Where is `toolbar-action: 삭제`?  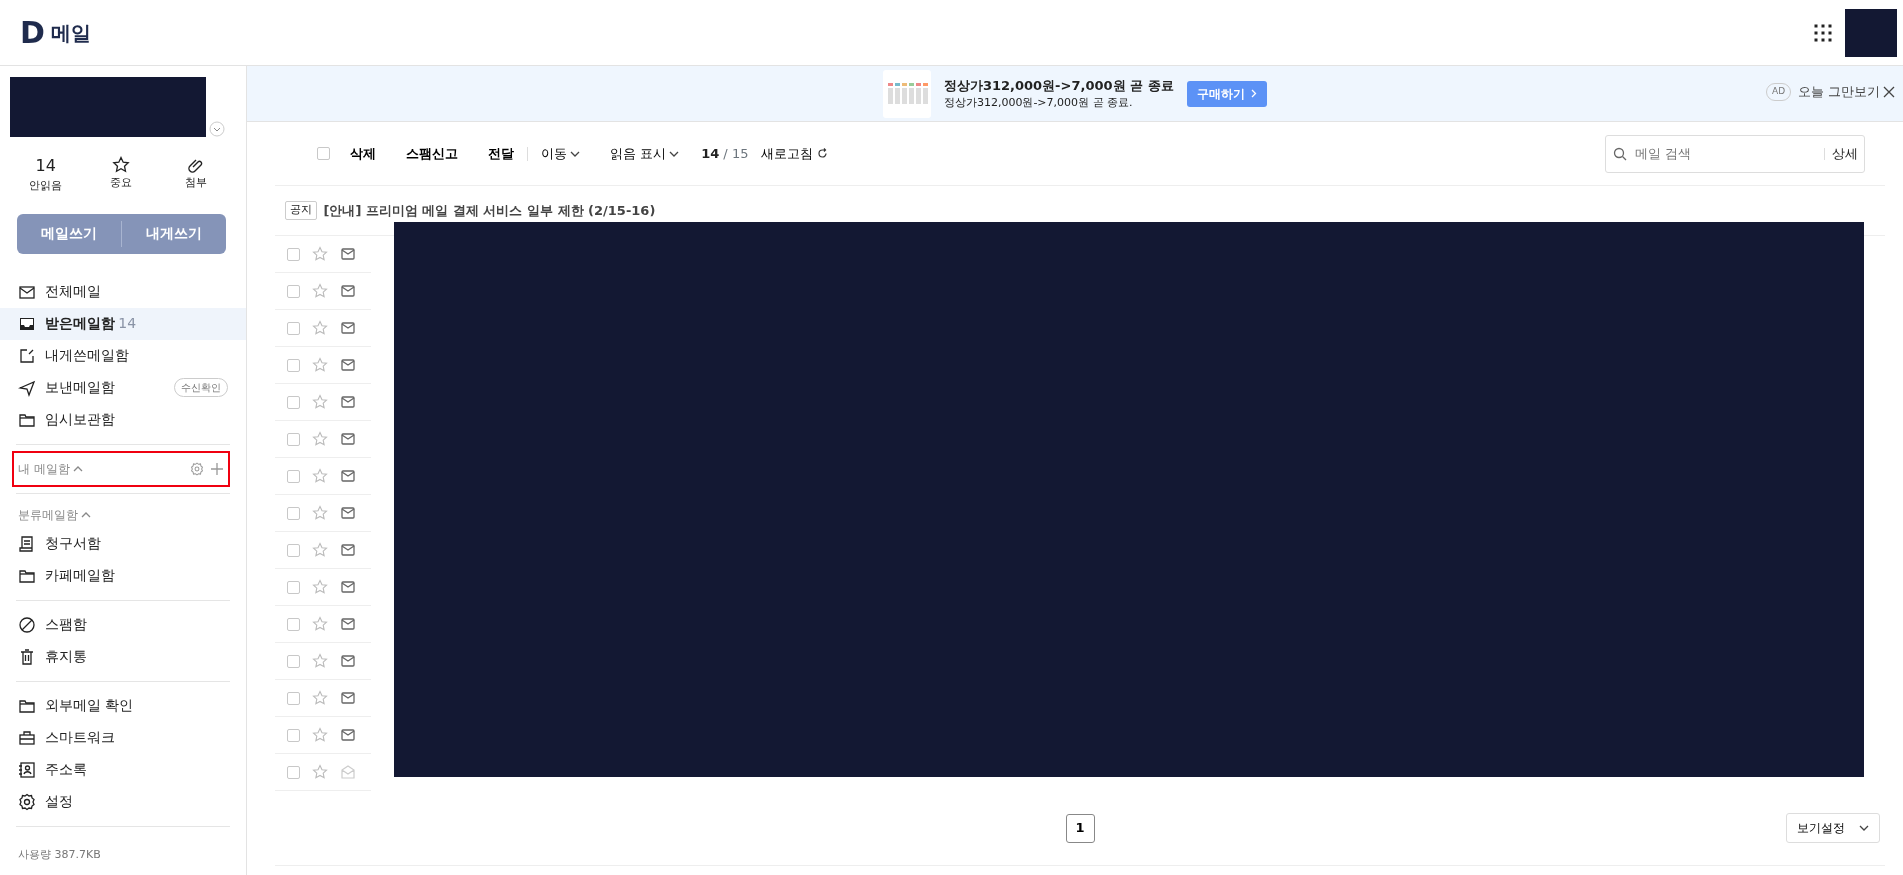
toolbar-action: 삭제 is located at coordinates (362, 153).